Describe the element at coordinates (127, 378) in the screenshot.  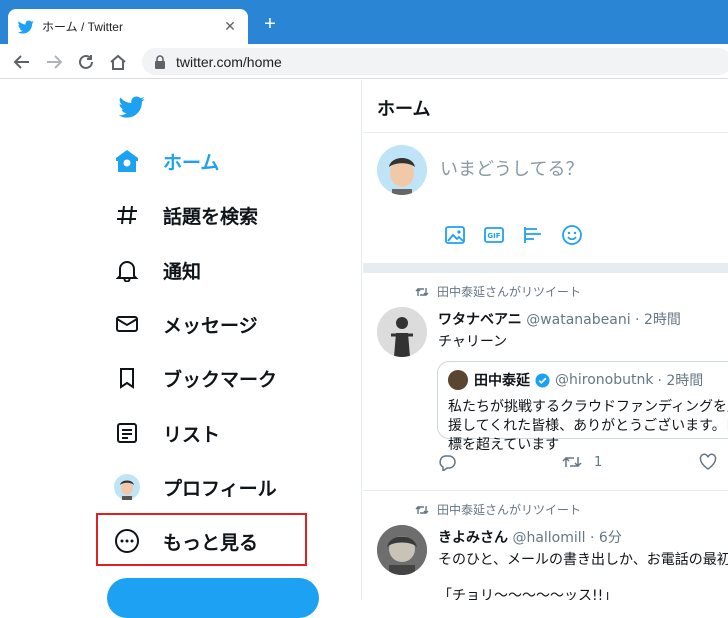
I see `bookmark-icon` at that location.